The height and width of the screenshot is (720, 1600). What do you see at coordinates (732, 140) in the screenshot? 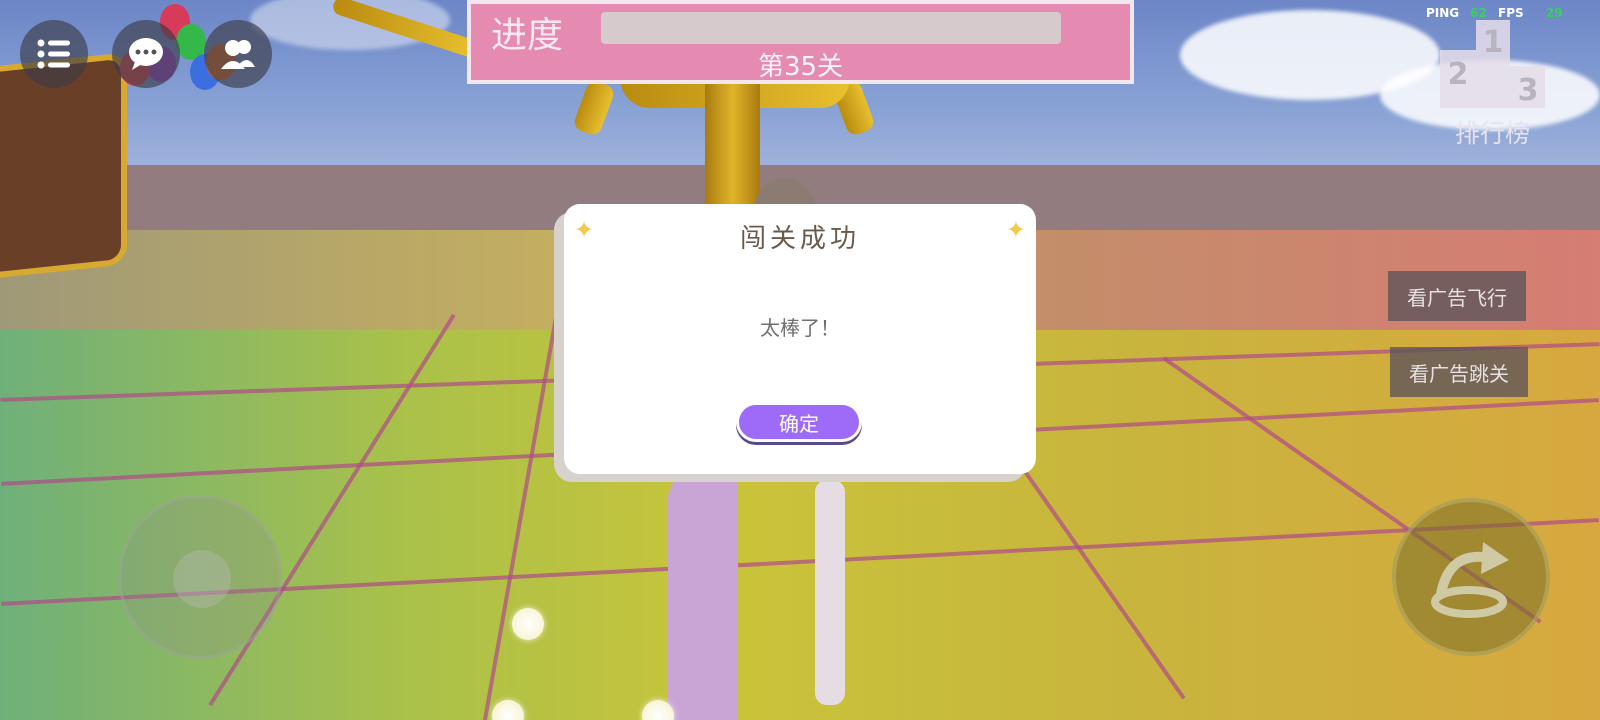
I see `trophy-stem` at bounding box center [732, 140].